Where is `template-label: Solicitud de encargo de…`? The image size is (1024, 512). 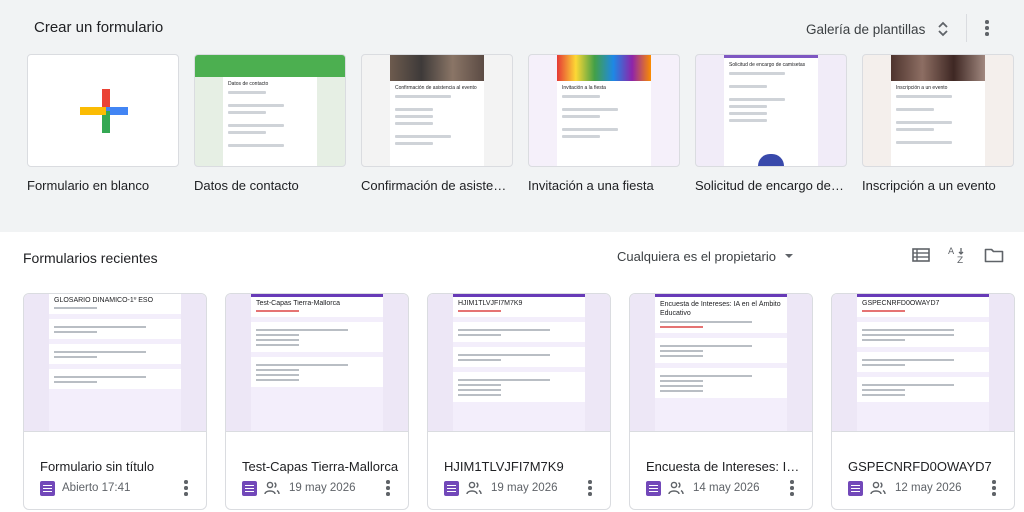 template-label: Solicitud de encargo de… is located at coordinates (769, 185).